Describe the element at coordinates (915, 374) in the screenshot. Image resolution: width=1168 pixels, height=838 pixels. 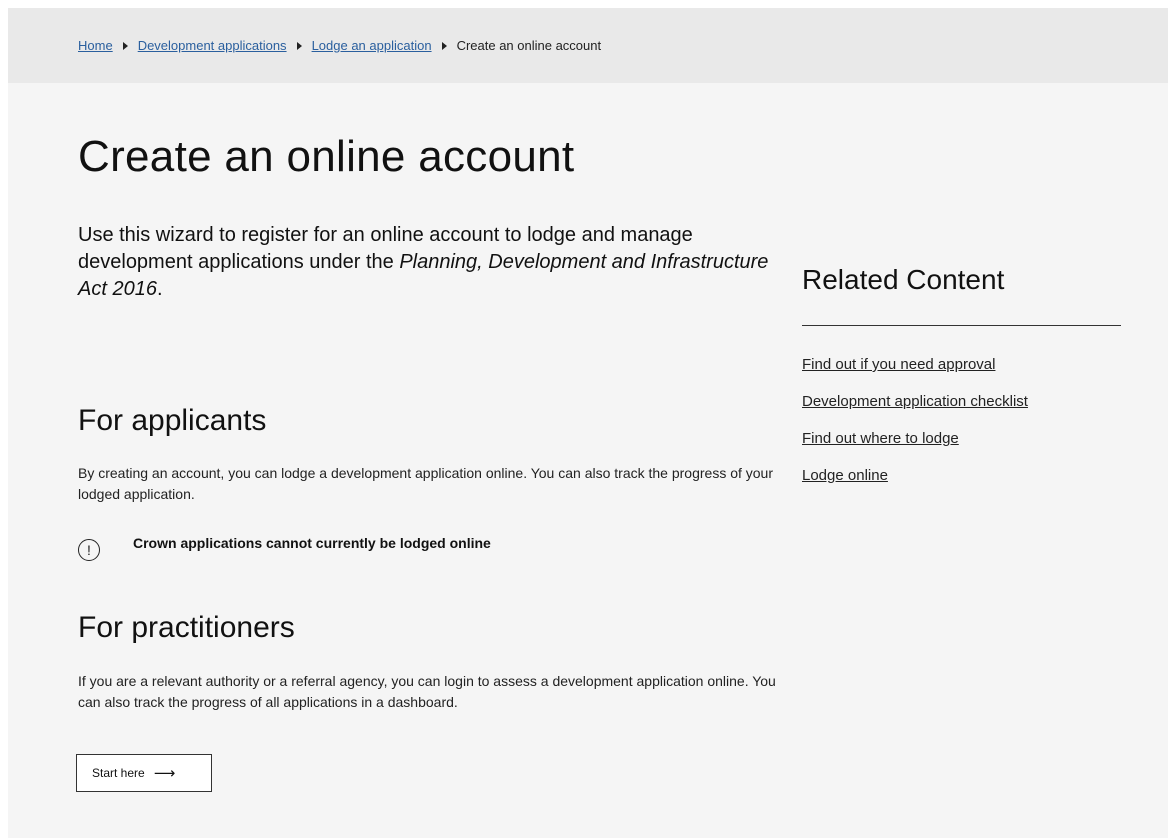
I see `list-item: Find out if you need approval` at that location.